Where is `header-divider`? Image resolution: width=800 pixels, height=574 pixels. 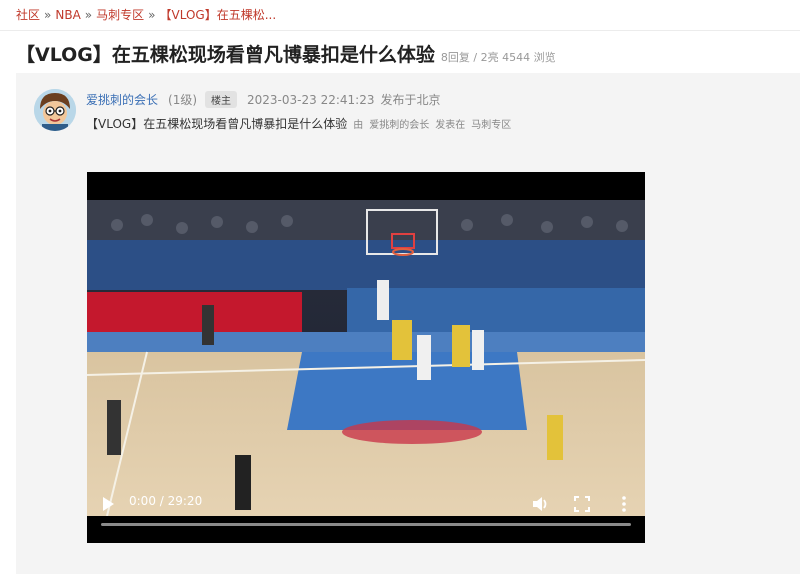 header-divider is located at coordinates (400, 30).